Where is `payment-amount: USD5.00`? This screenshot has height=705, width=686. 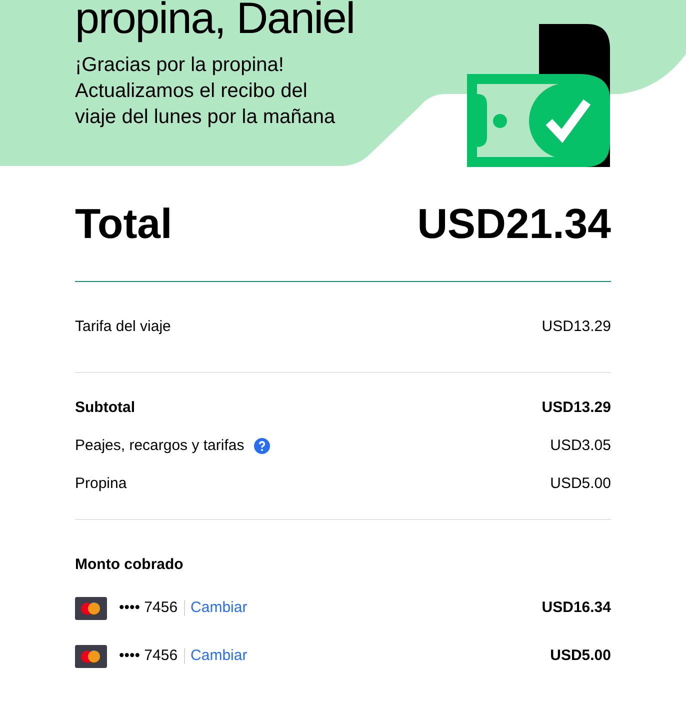 payment-amount: USD5.00 is located at coordinates (580, 656).